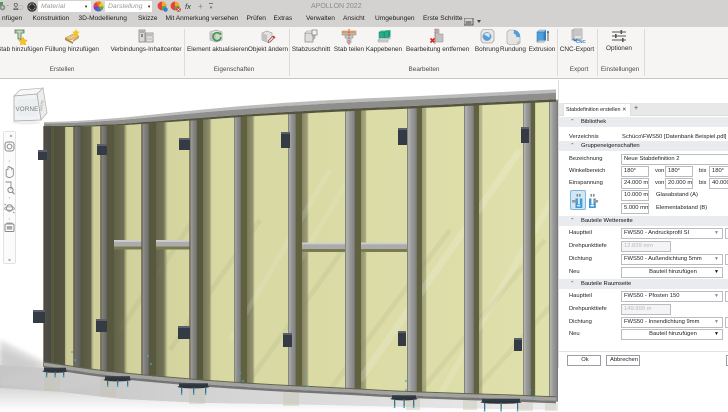 The width and height of the screenshot is (728, 412). Describe the element at coordinates (581, 41) in the screenshot. I see `svg-text: CNC` at that location.